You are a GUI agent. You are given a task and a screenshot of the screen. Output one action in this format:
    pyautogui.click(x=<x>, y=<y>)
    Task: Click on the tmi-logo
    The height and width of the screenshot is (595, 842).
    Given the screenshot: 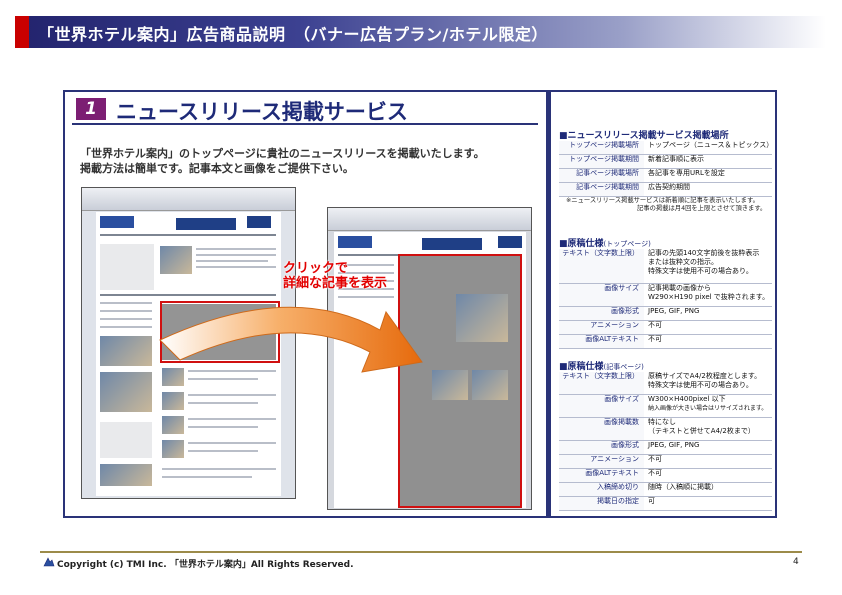 What is the action you would take?
    pyautogui.click(x=259, y=222)
    